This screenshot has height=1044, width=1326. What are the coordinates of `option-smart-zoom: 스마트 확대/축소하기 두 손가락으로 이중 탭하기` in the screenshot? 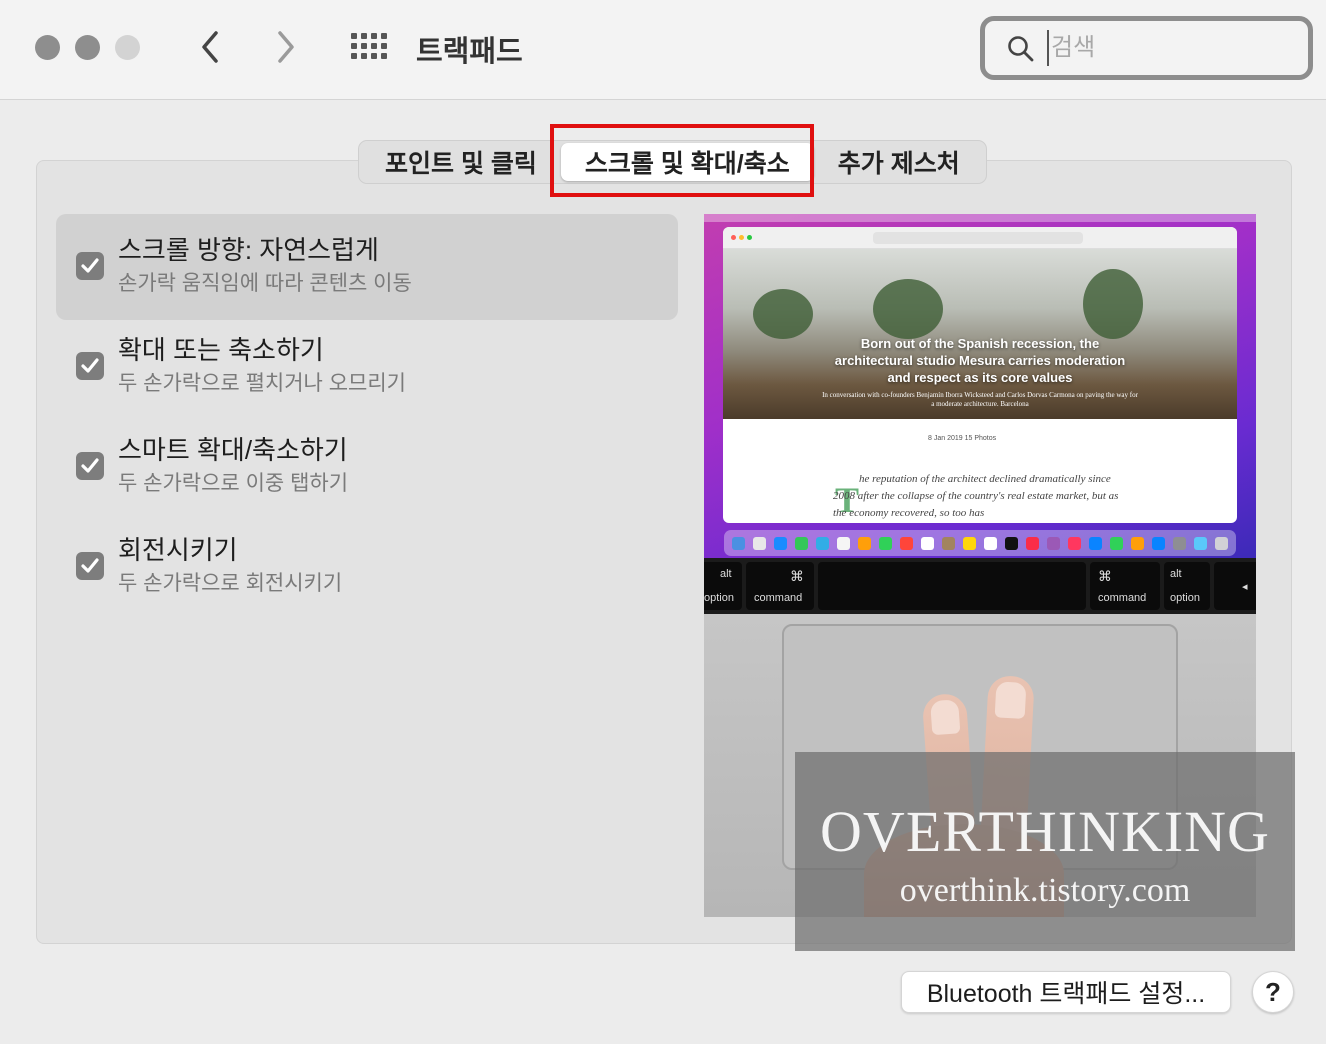 It's located at (367, 467).